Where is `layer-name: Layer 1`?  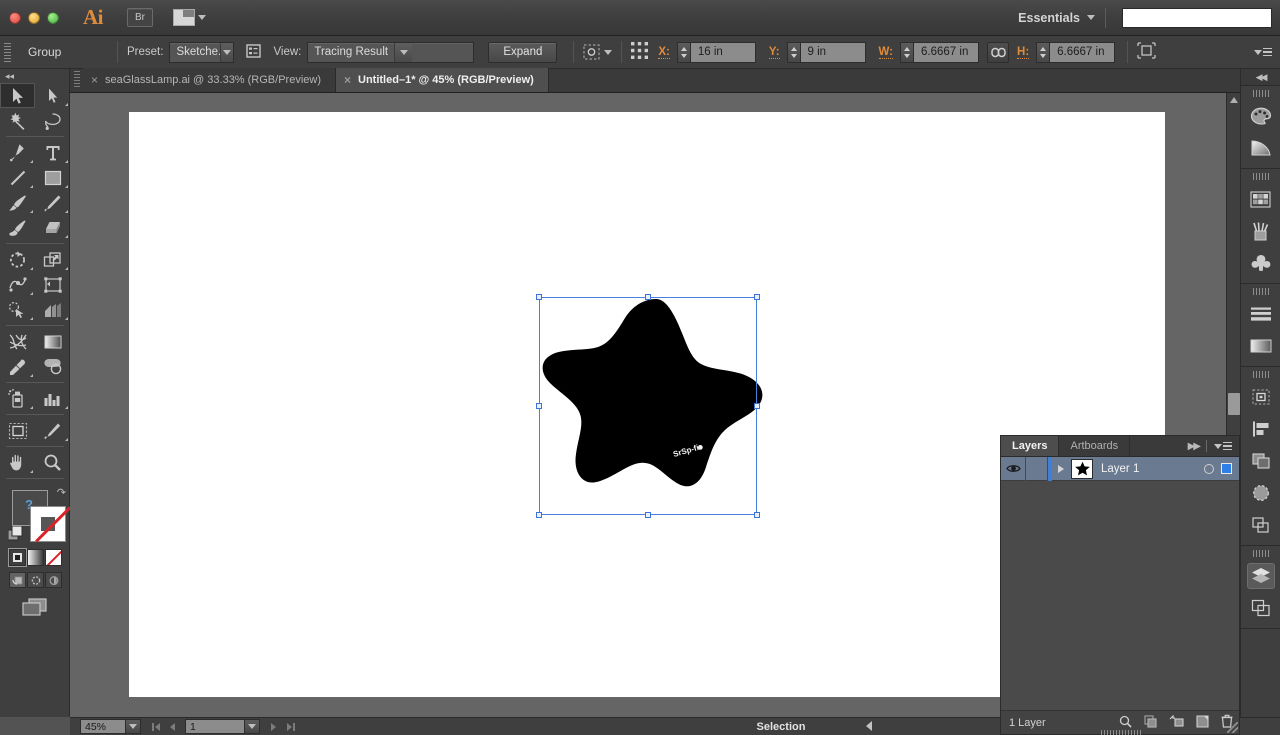
layer-name: Layer 1 is located at coordinates (1120, 469).